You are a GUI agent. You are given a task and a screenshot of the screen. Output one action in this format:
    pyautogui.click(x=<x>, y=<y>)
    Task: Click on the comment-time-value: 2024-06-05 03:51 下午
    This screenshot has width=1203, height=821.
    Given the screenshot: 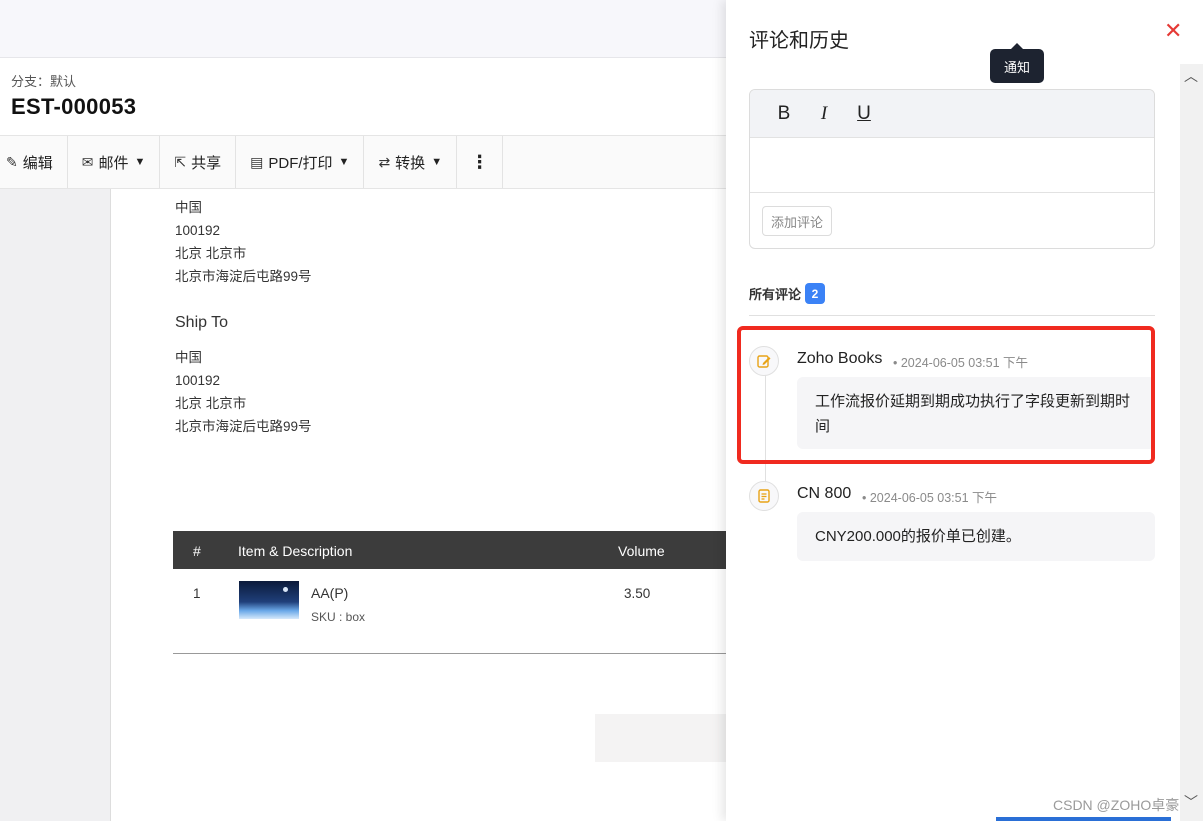 What is the action you would take?
    pyautogui.click(x=933, y=498)
    